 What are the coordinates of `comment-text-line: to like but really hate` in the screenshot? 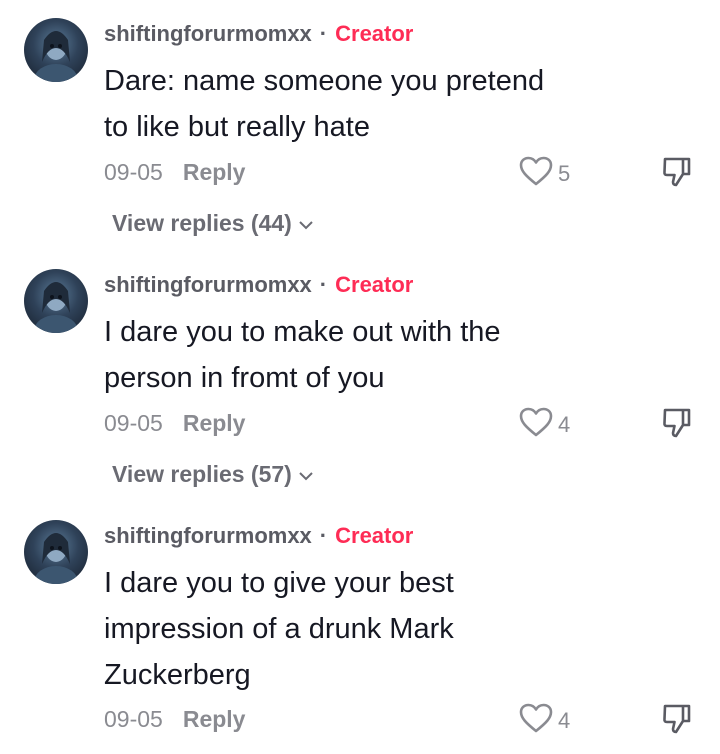 It's located at (237, 127).